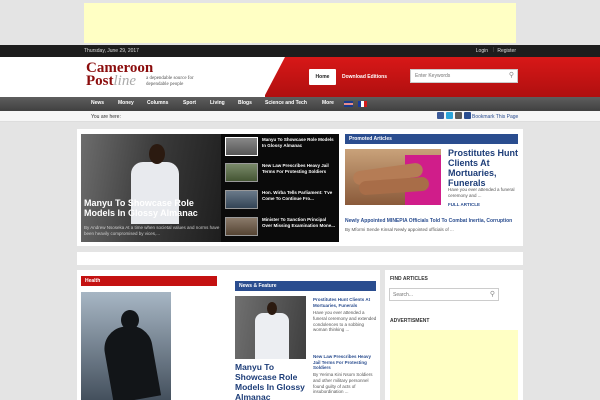 Image resolution: width=600 pixels, height=400 pixels. What do you see at coordinates (410, 321) in the screenshot?
I see `advertisement-header: ADVERTISMENT` at bounding box center [410, 321].